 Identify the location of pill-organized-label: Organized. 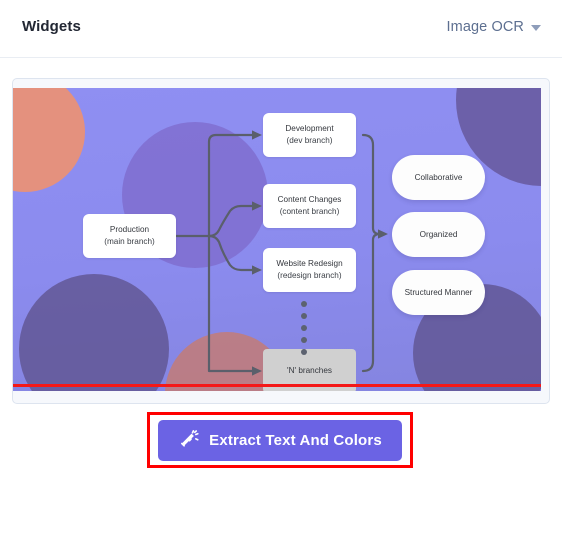
(438, 234).